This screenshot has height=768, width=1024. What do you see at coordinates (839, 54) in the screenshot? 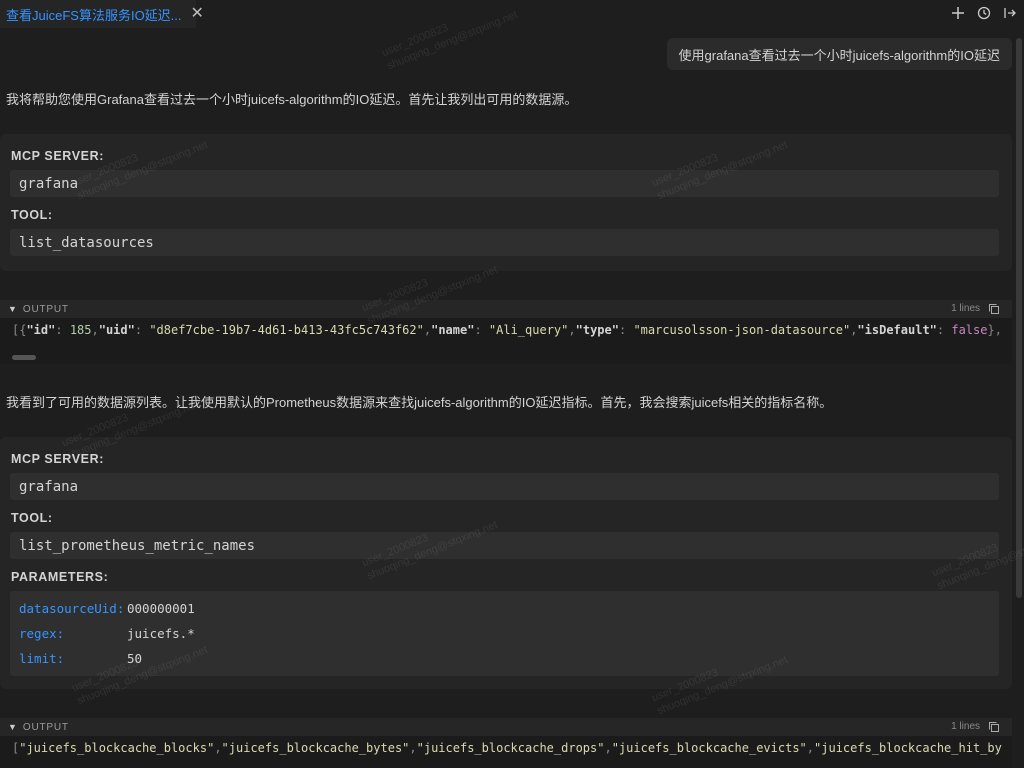
I see `user-message: 使用grafana查看过去一个小时juicefs-algorithm的IO延迟` at bounding box center [839, 54].